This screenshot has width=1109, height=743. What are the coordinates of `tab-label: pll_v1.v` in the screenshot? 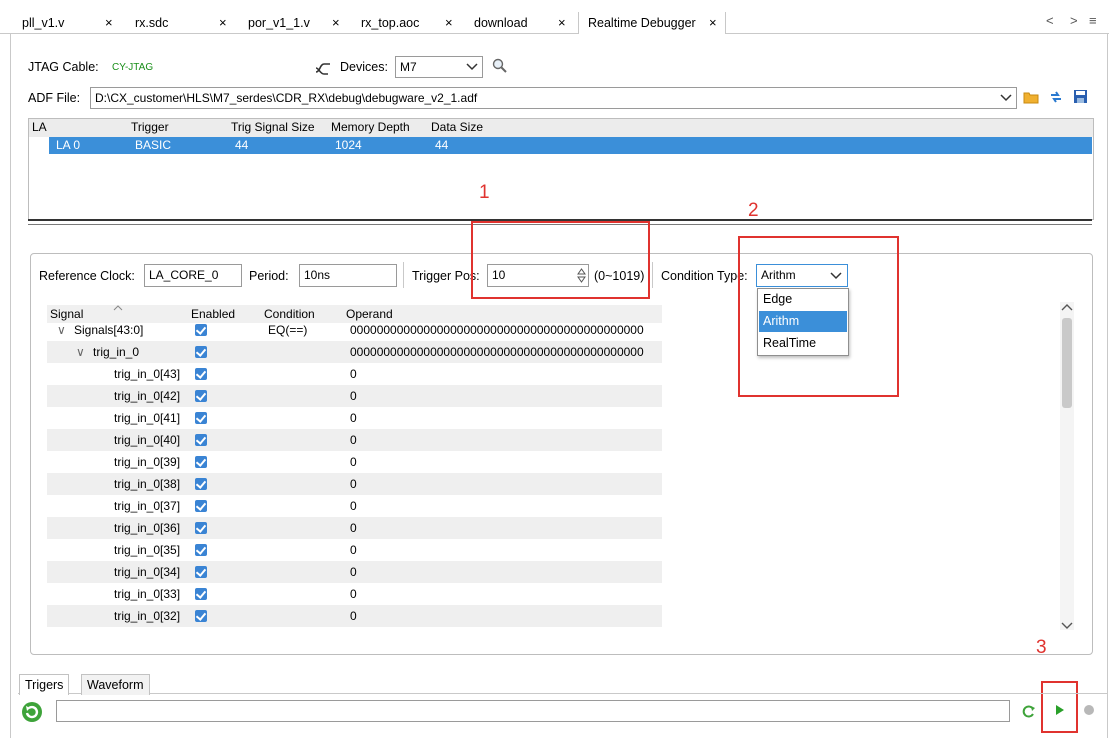 It's located at (43, 23).